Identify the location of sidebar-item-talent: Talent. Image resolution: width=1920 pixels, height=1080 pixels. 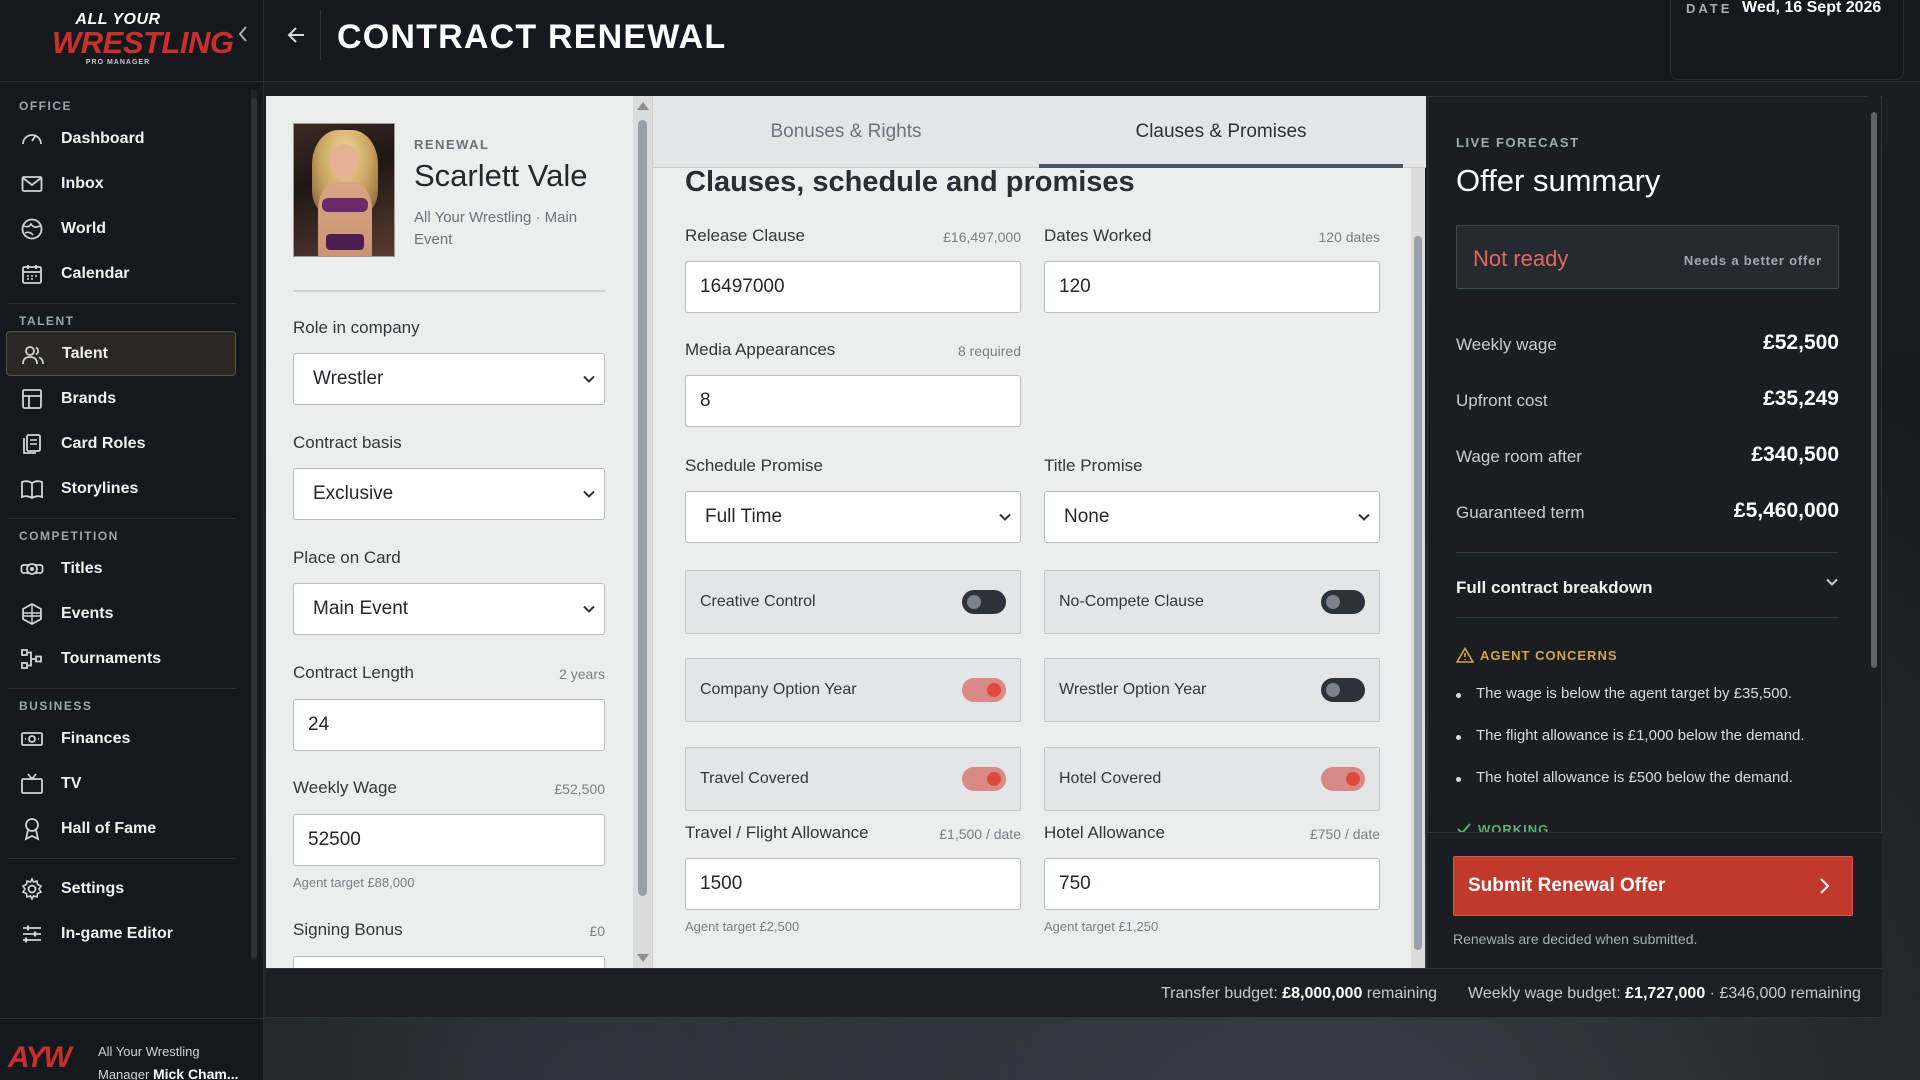
(121, 353).